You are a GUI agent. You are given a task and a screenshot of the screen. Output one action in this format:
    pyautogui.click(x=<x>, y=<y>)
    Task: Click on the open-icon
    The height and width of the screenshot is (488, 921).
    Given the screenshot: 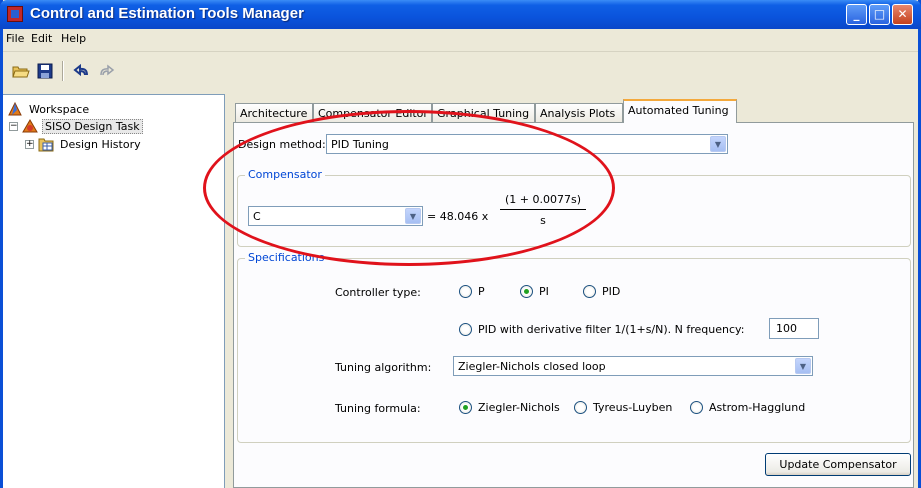 What is the action you would take?
    pyautogui.click(x=21, y=71)
    